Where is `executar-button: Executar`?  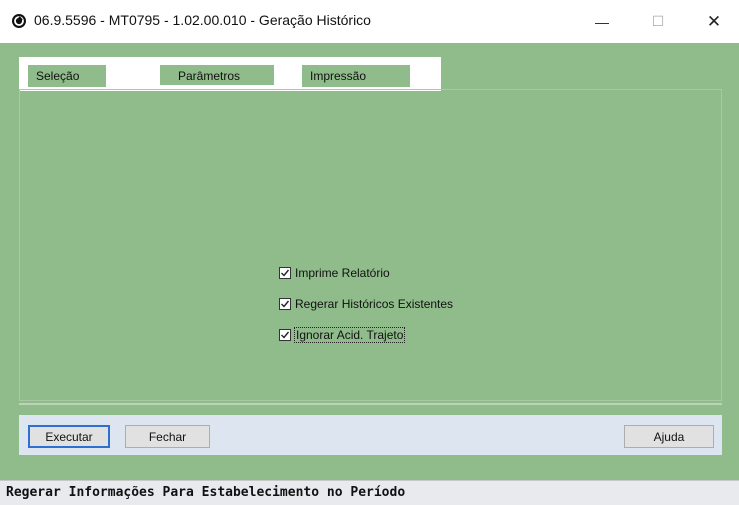 executar-button: Executar is located at coordinates (69, 436).